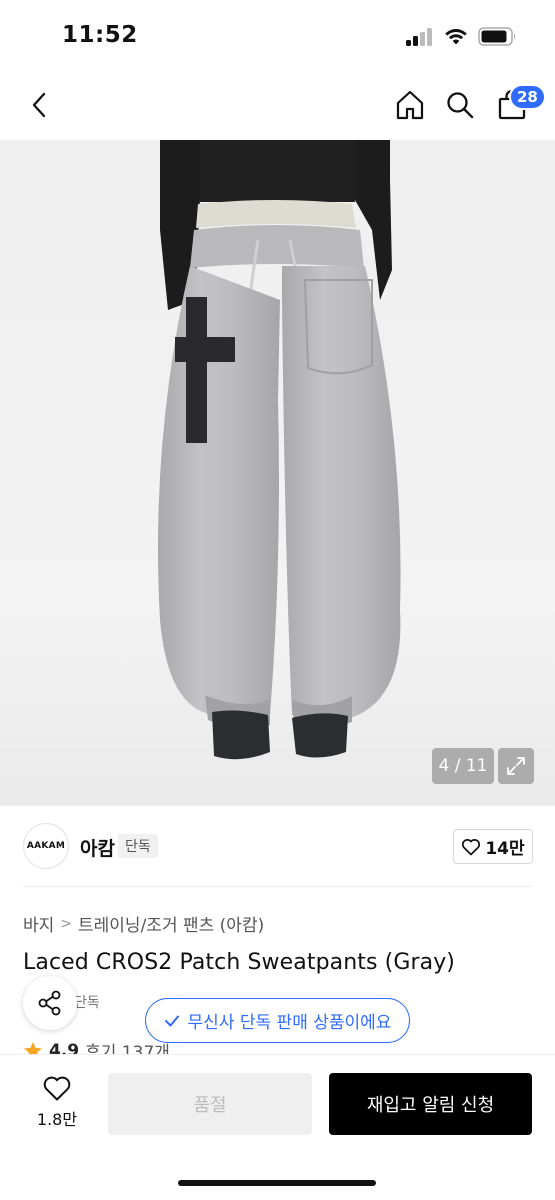 This screenshot has height=1200, width=555. Describe the element at coordinates (100, 35) in the screenshot. I see `status-time: 11:52` at that location.